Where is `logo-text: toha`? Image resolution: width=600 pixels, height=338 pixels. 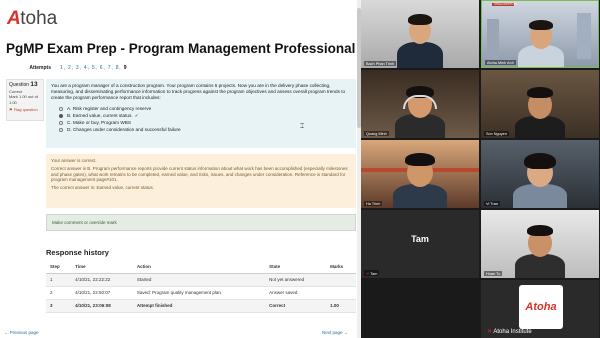 logo-text: toha is located at coordinates (39, 18).